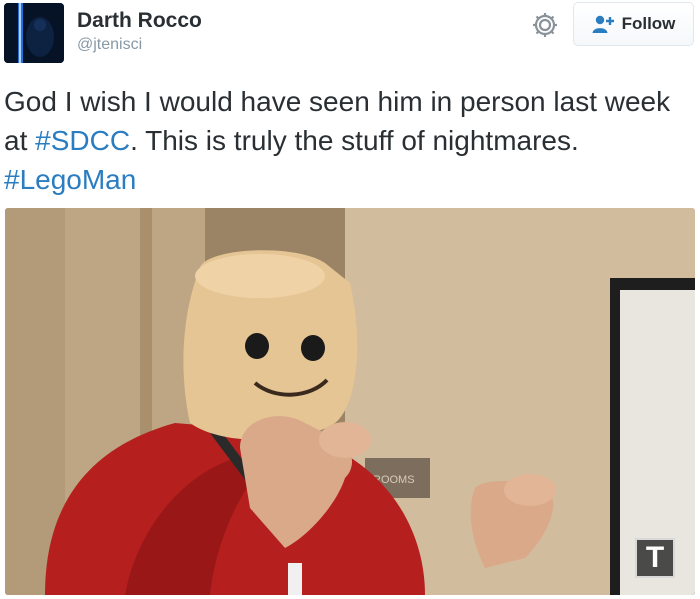 The image size is (700, 599). Describe the element at coordinates (545, 25) in the screenshot. I see `gear-icon` at that location.